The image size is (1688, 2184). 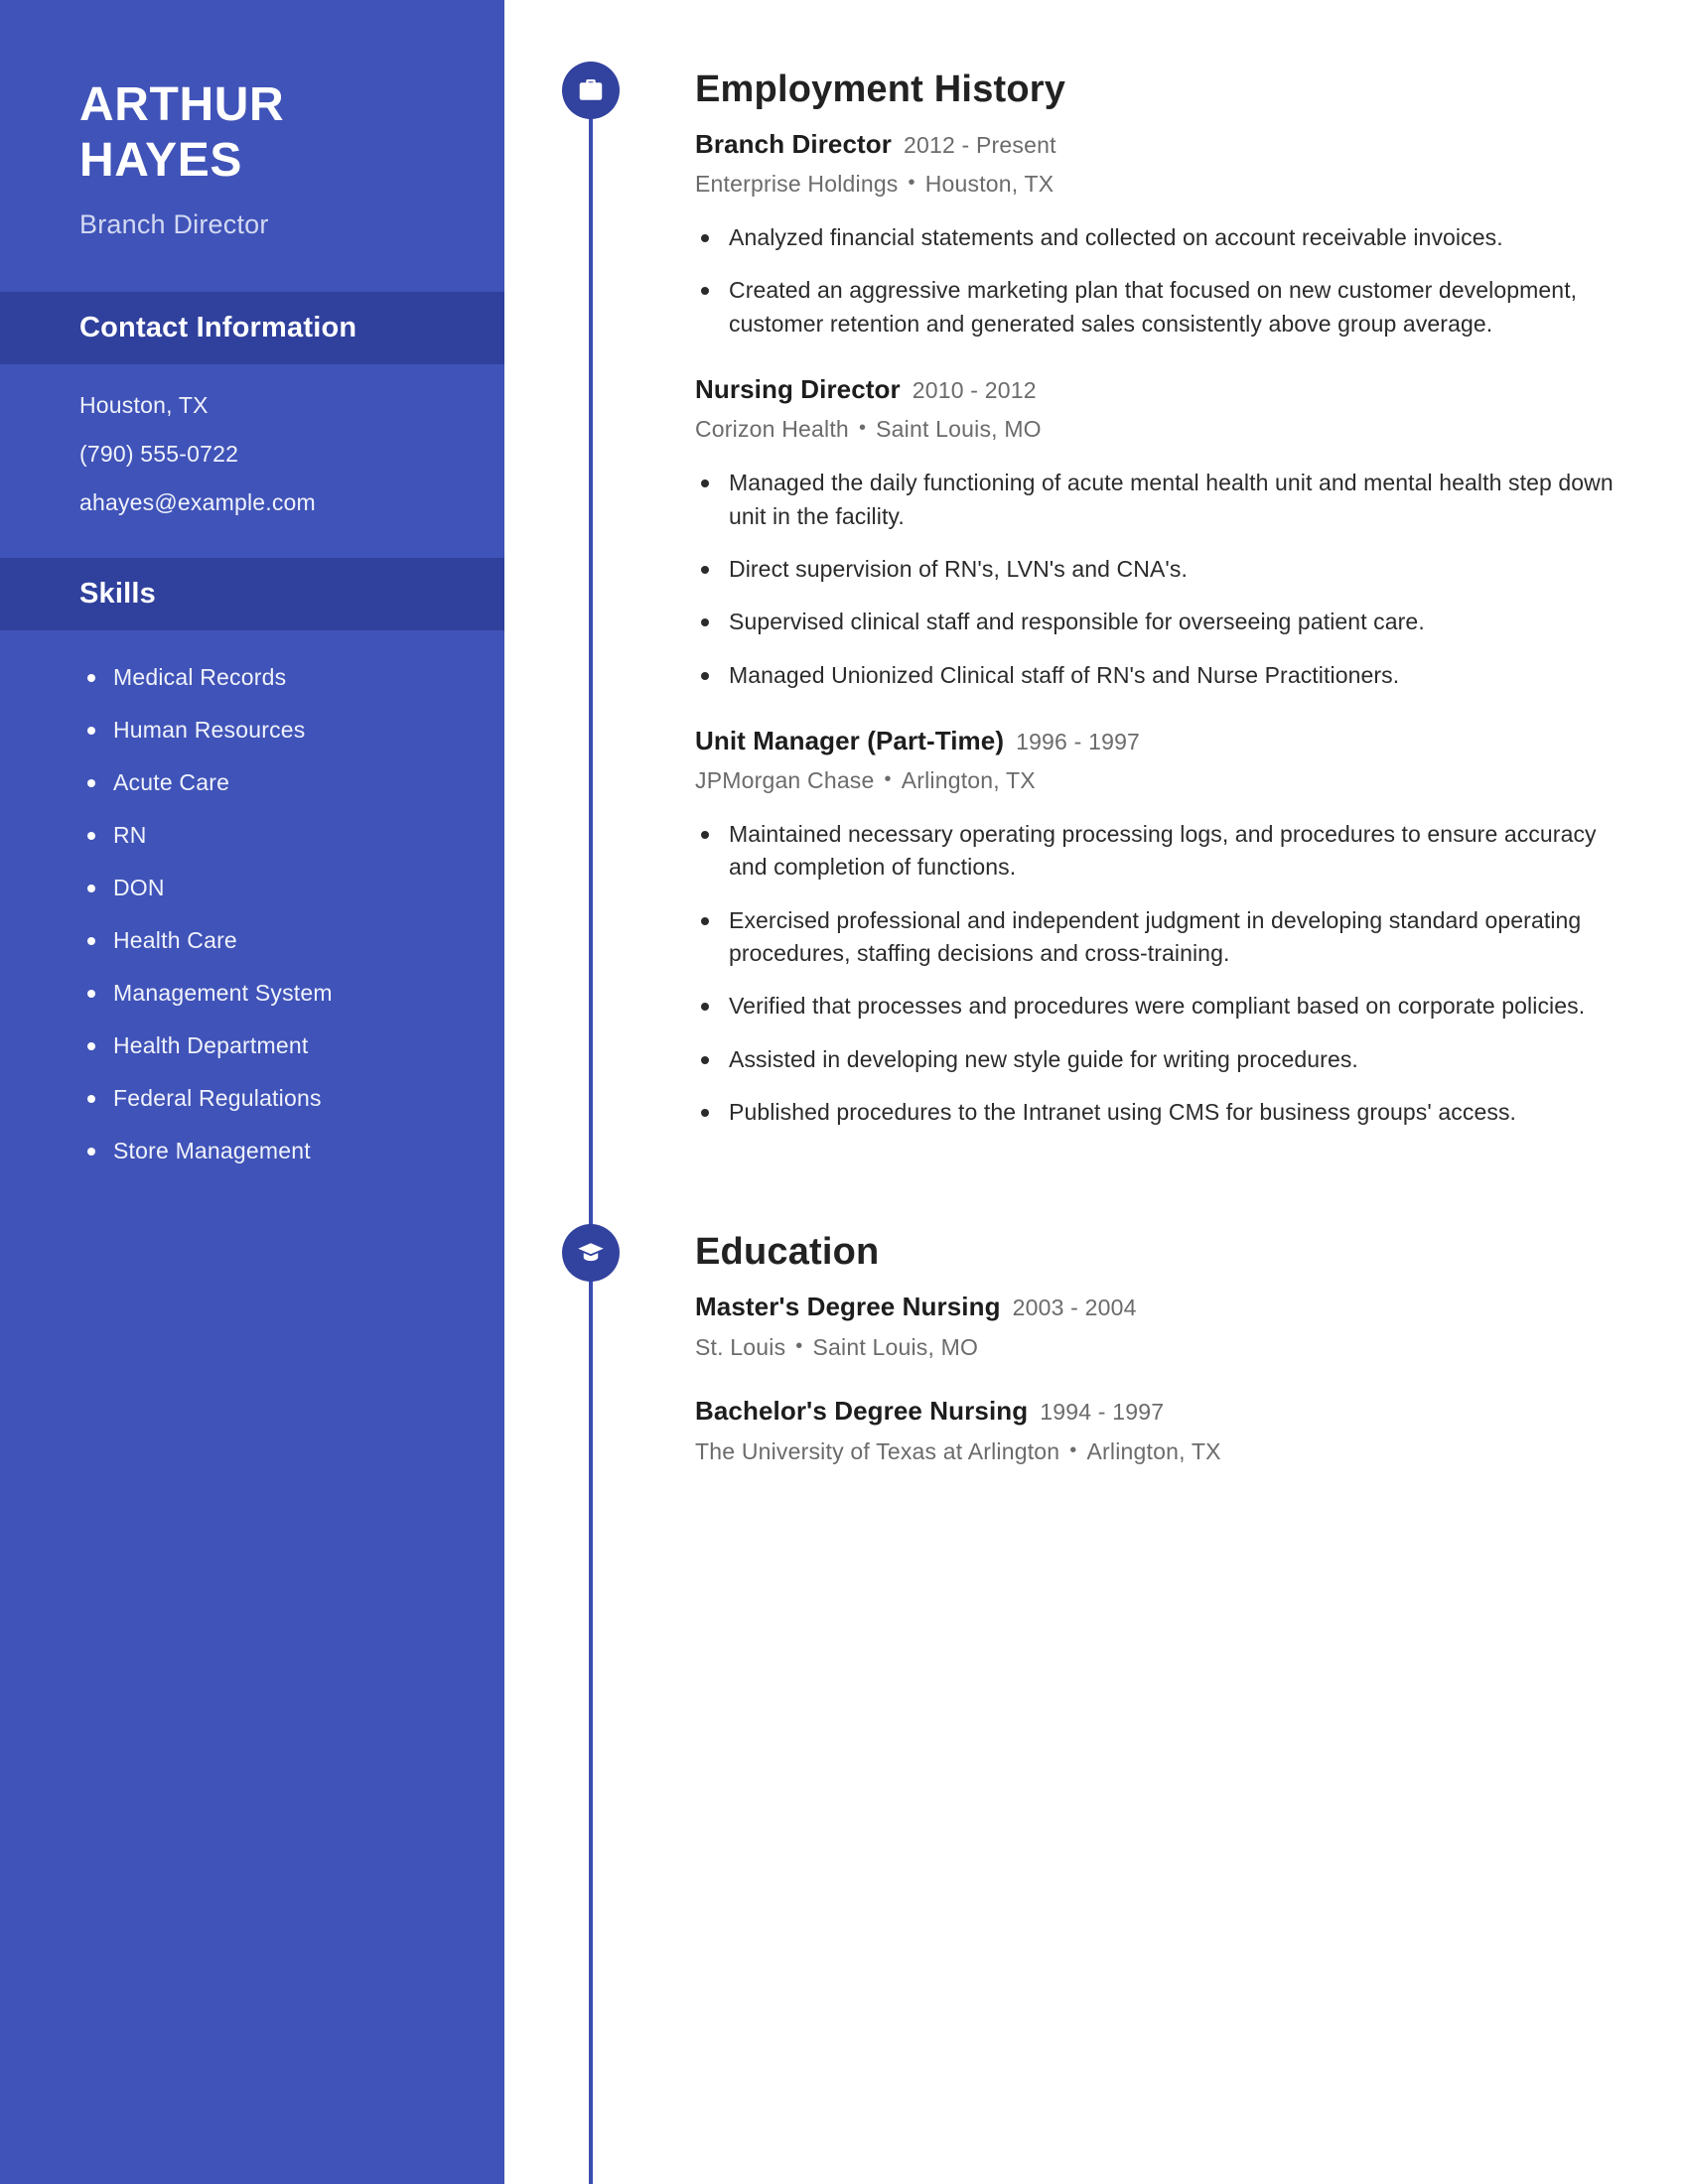 I want to click on graduation-cap-icon, so click(x=591, y=1253).